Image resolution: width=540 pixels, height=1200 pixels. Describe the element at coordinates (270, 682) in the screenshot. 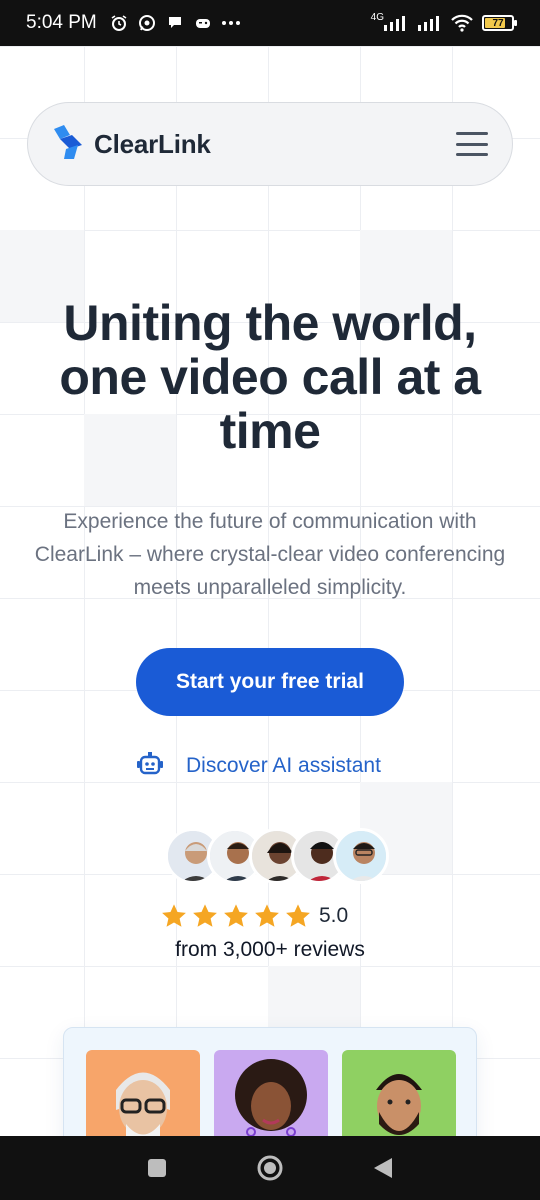

I see `start-free-trial-button: Start your free trial` at that location.